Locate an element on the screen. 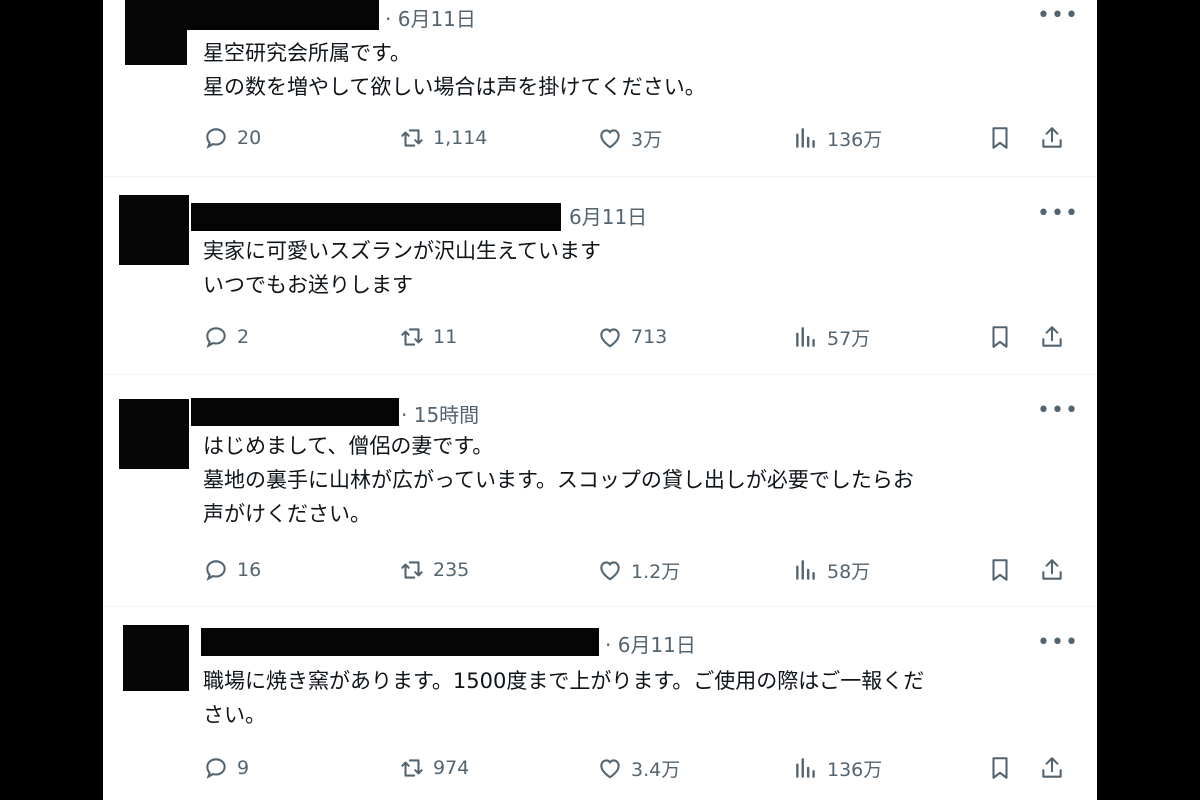 Image resolution: width=1200 pixels, height=800 pixels. tweet-timestamp: 6月11日 is located at coordinates (608, 215).